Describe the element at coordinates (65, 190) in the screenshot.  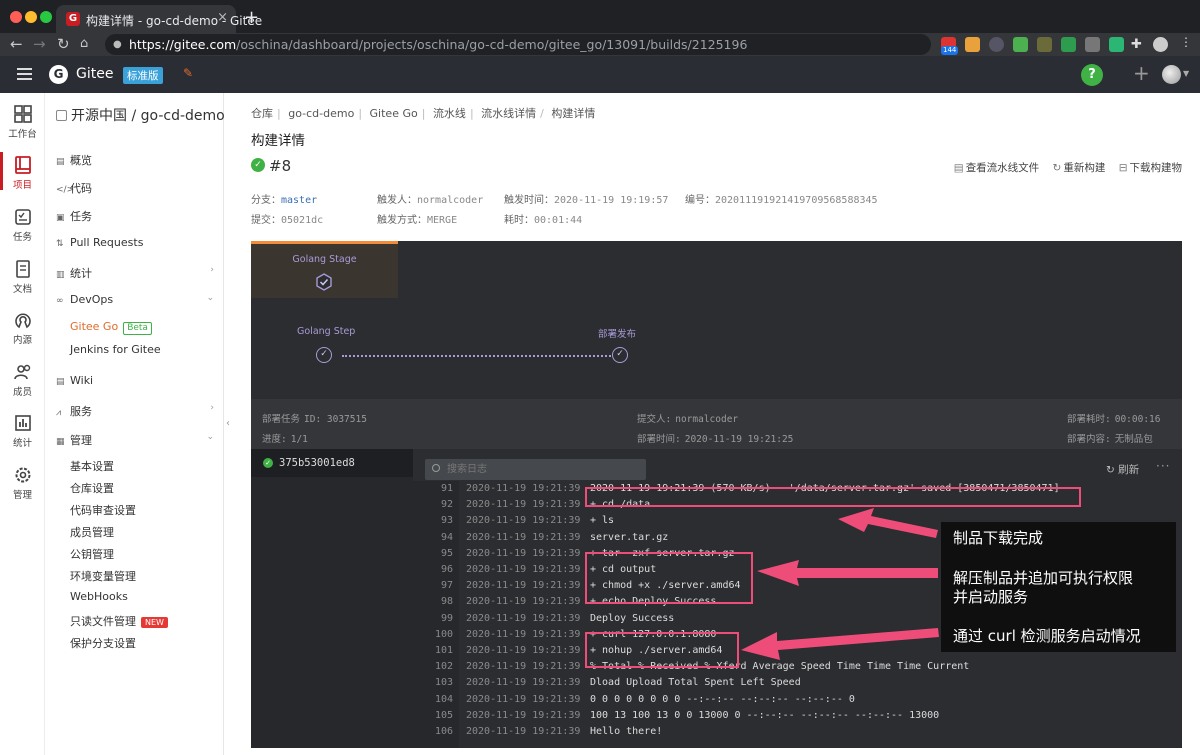
I see `code-icon: </>` at that location.